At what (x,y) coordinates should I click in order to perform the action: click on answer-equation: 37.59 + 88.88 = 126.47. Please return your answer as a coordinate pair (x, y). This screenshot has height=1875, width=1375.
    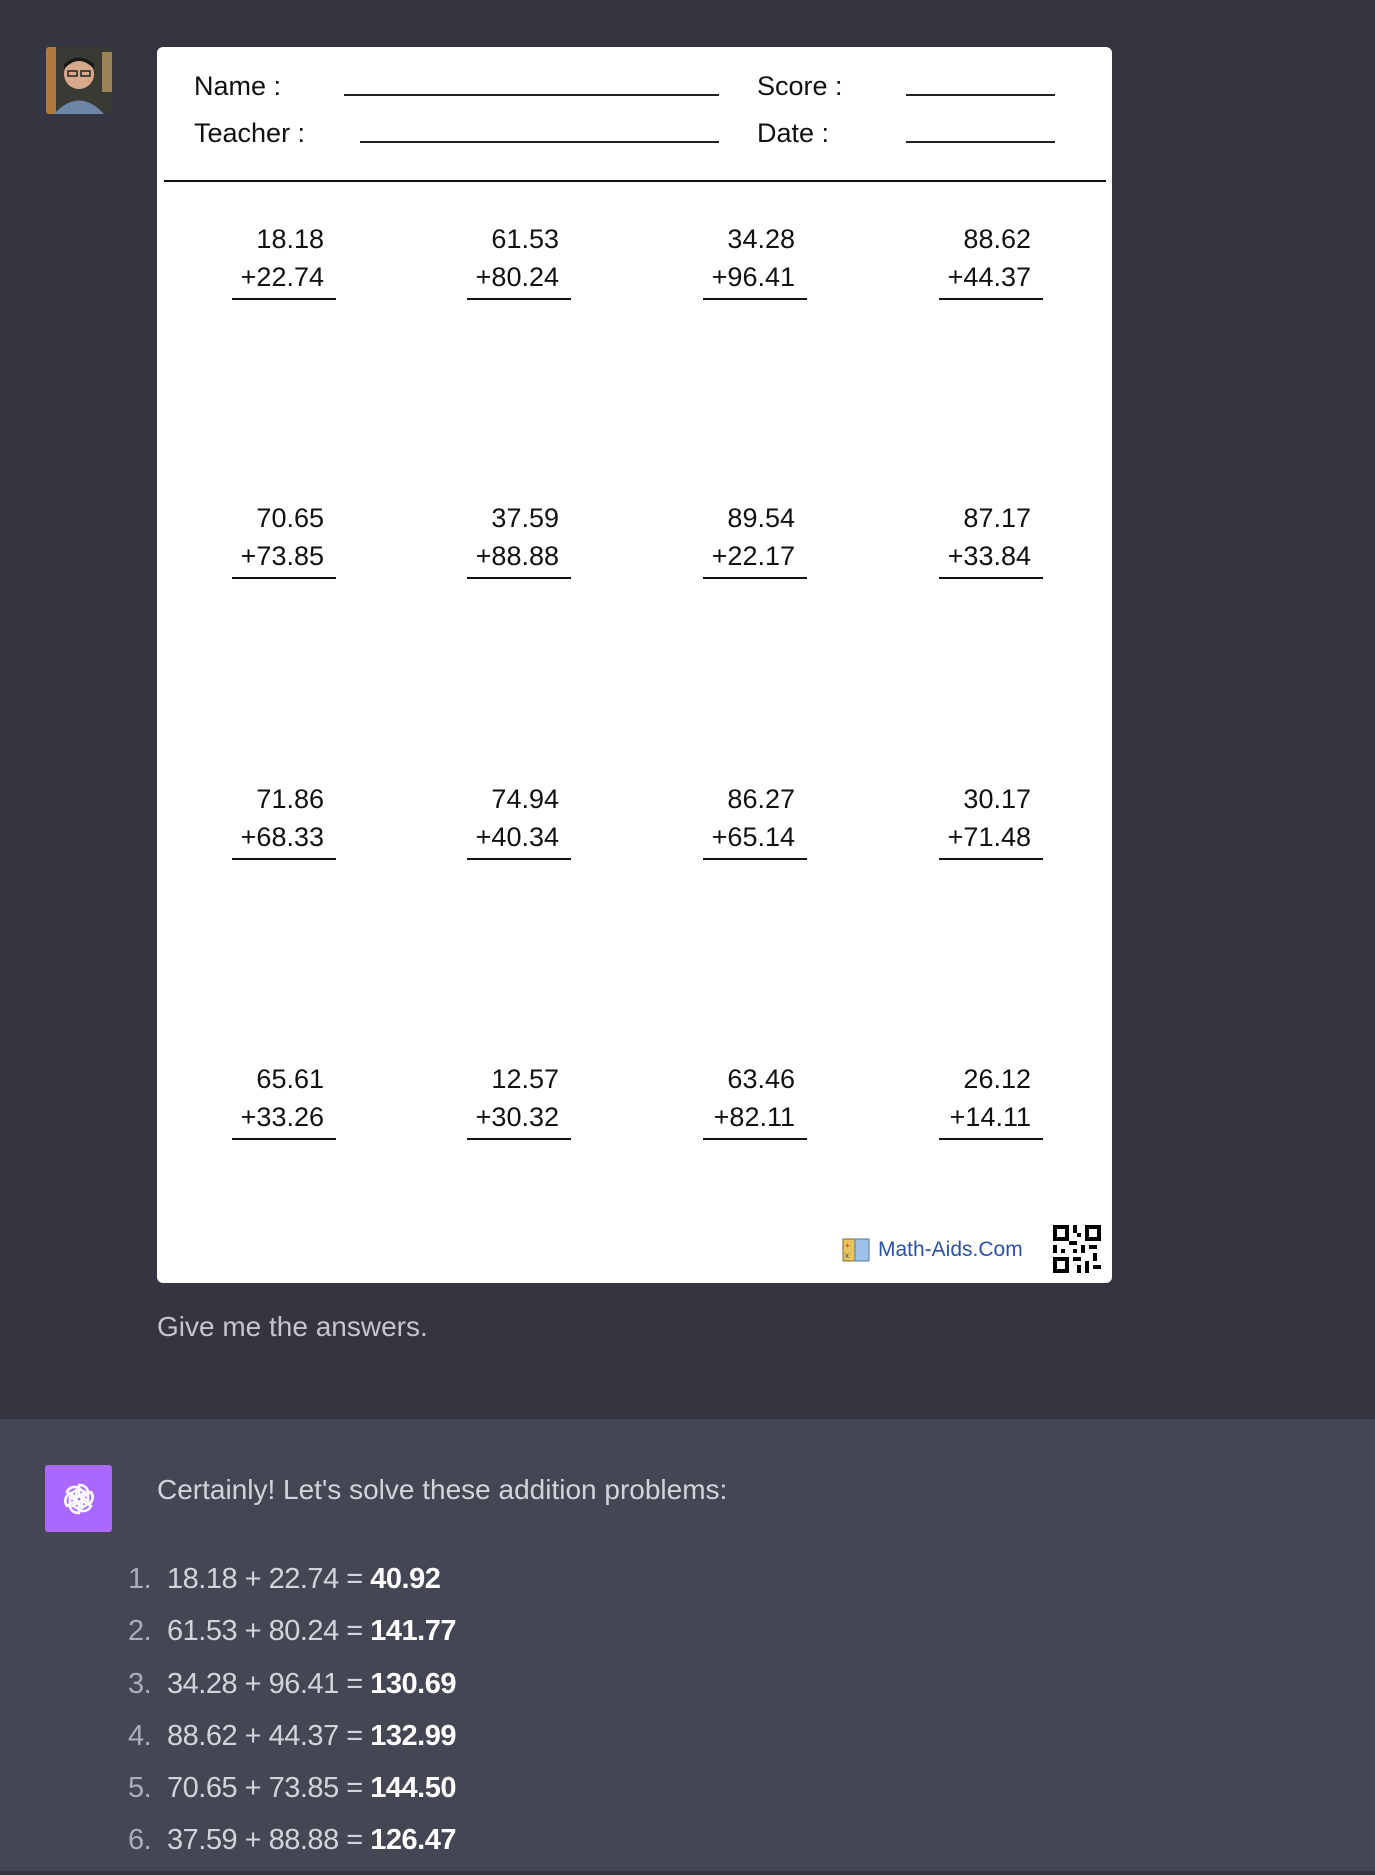
    Looking at the image, I should click on (311, 1840).